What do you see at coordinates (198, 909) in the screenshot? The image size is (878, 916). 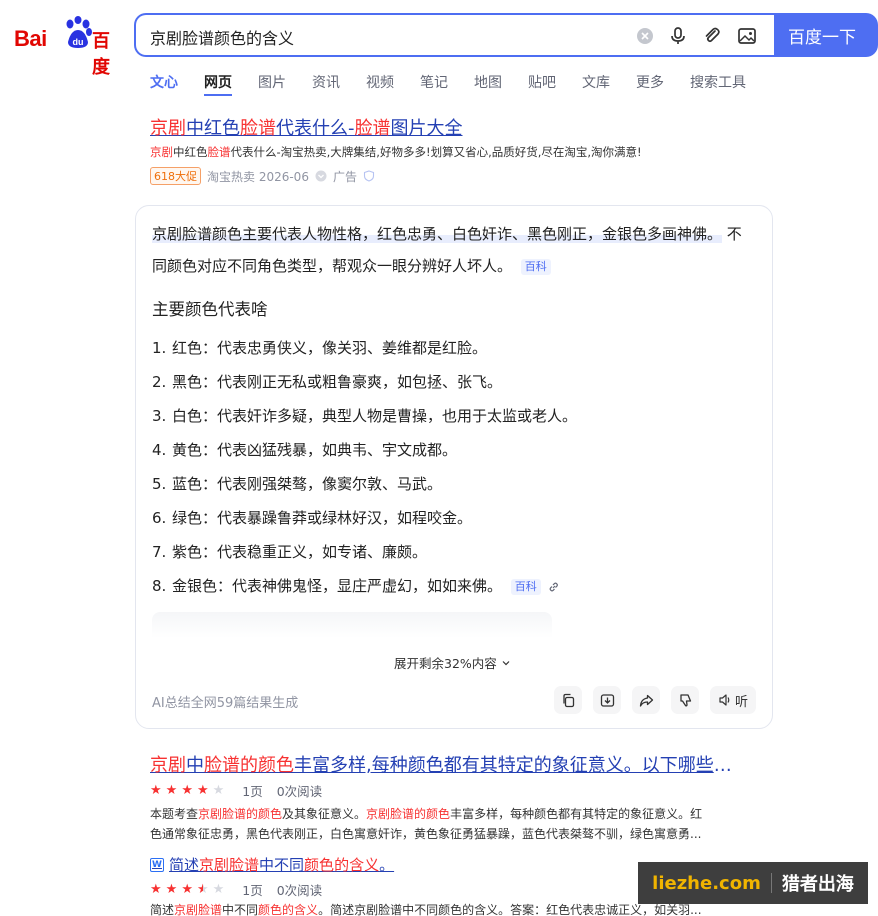 I see `desc-keyword: 京剧脸谱` at bounding box center [198, 909].